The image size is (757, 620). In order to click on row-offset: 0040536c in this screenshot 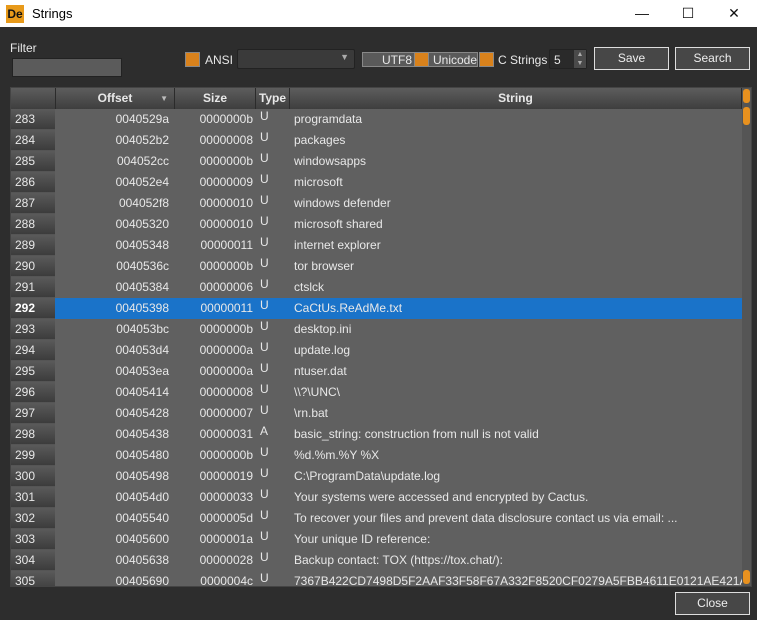, I will do `click(142, 266)`.